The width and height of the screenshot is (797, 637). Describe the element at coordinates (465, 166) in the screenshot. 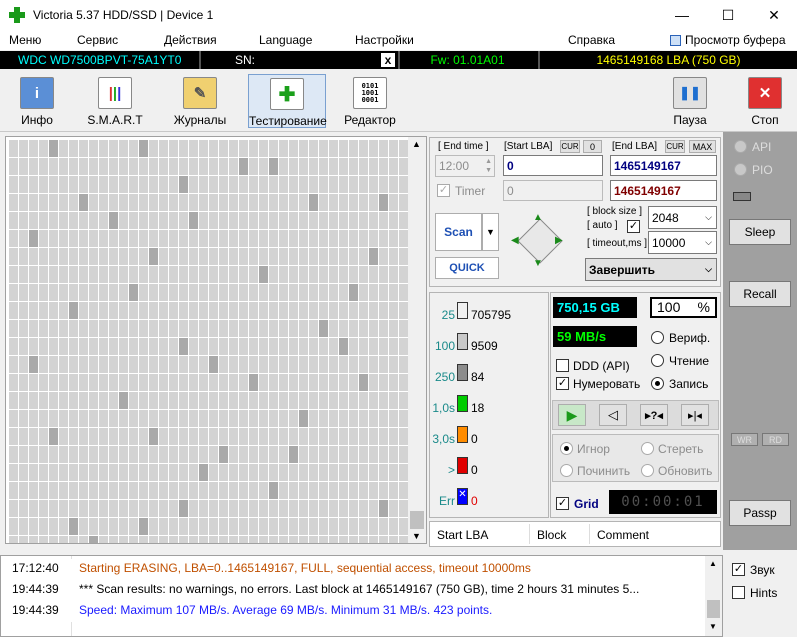

I see `end-time-input: 12:00 ▲ ▼` at that location.